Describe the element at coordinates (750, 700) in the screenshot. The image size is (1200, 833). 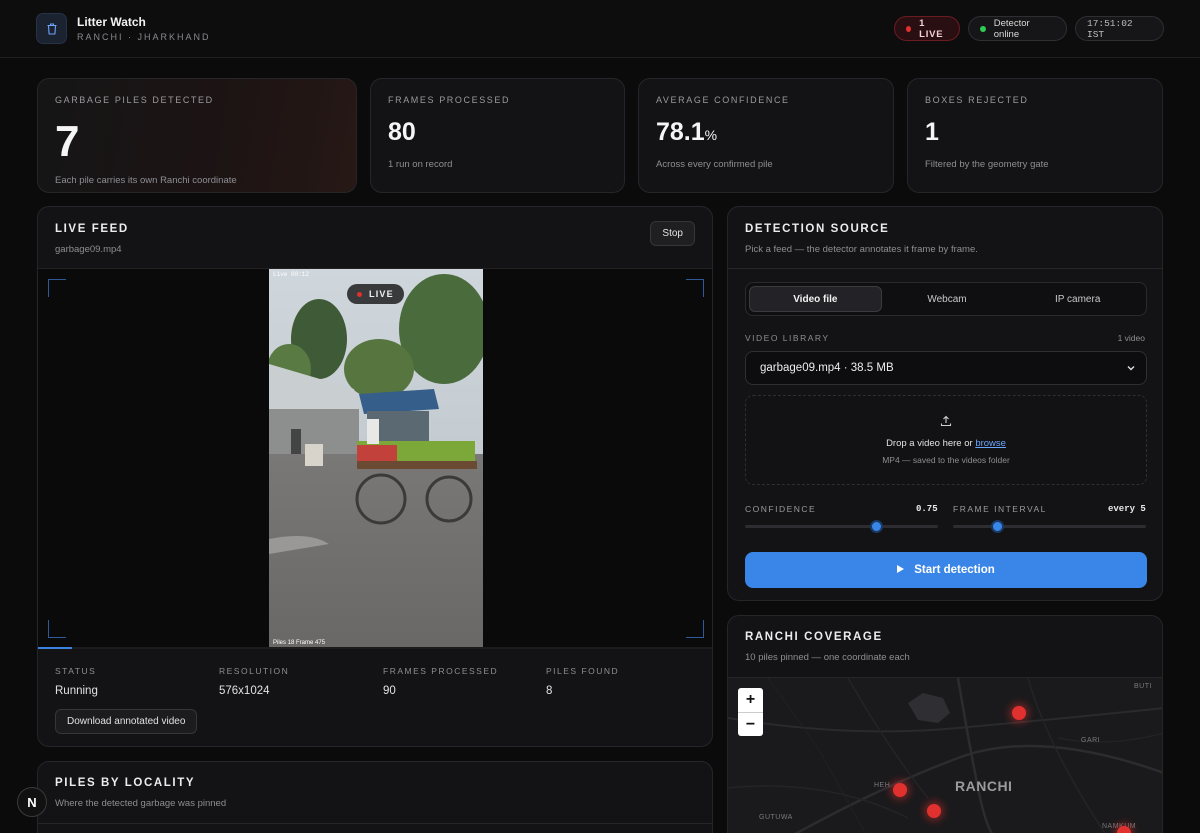
I see `zoom-in-button: +` at that location.